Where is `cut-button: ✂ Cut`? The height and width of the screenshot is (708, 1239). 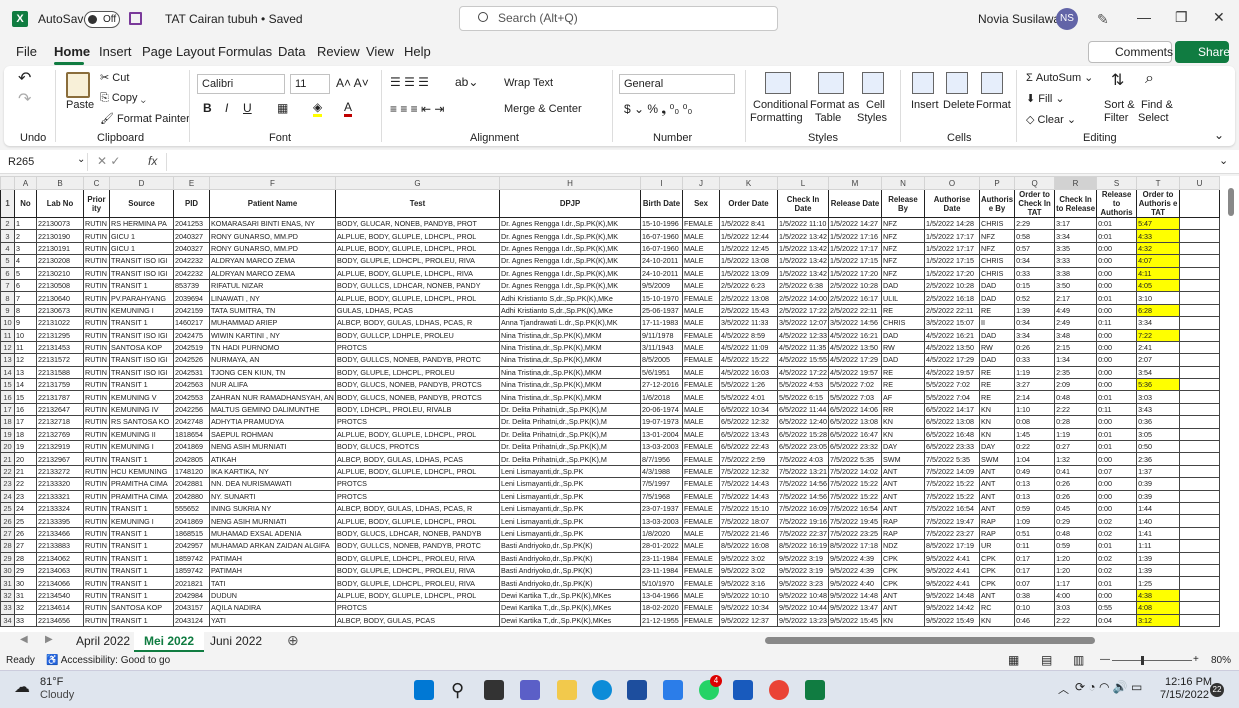 cut-button: ✂ Cut is located at coordinates (114, 77).